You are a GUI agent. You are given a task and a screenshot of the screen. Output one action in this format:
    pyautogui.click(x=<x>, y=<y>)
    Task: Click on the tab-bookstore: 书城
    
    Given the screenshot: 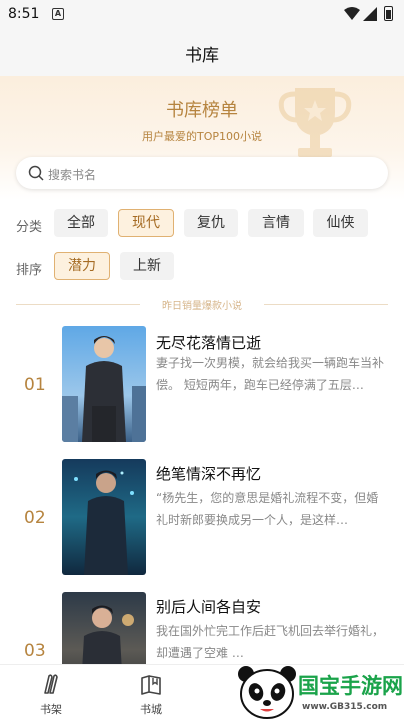 What is the action you would take?
    pyautogui.click(x=151, y=695)
    